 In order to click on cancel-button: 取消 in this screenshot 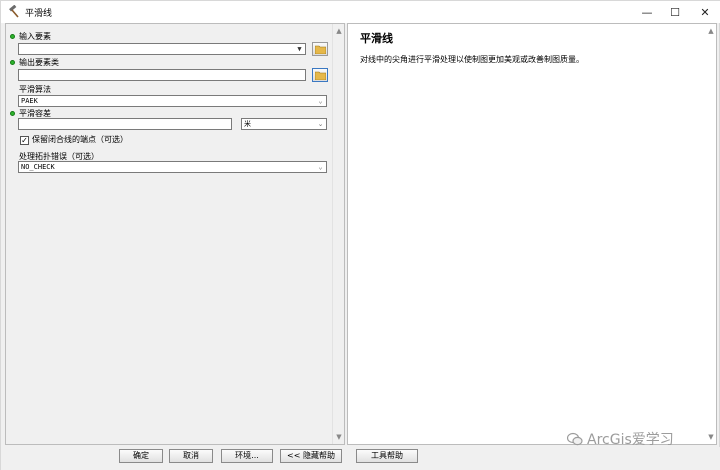, I will do `click(191, 456)`.